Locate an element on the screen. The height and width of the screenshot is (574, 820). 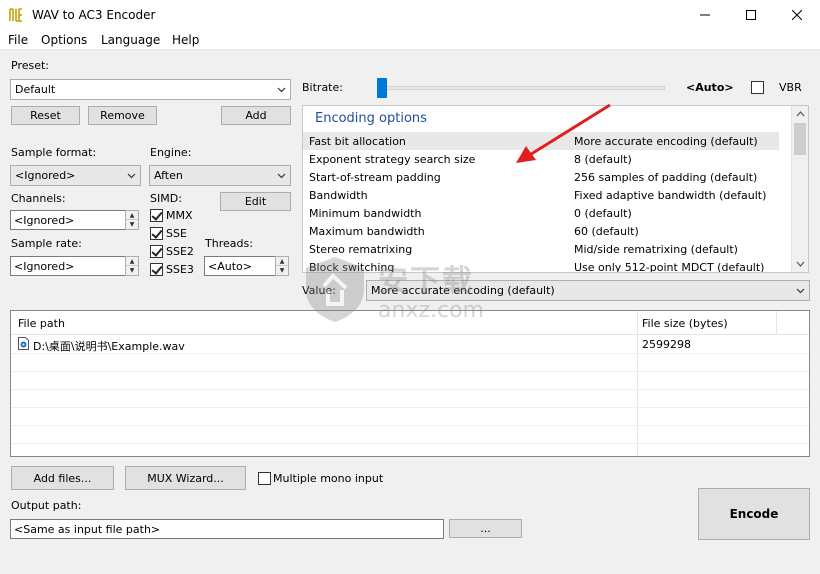
title-bar: WAV to AC3 Encoder is located at coordinates (410, 15).